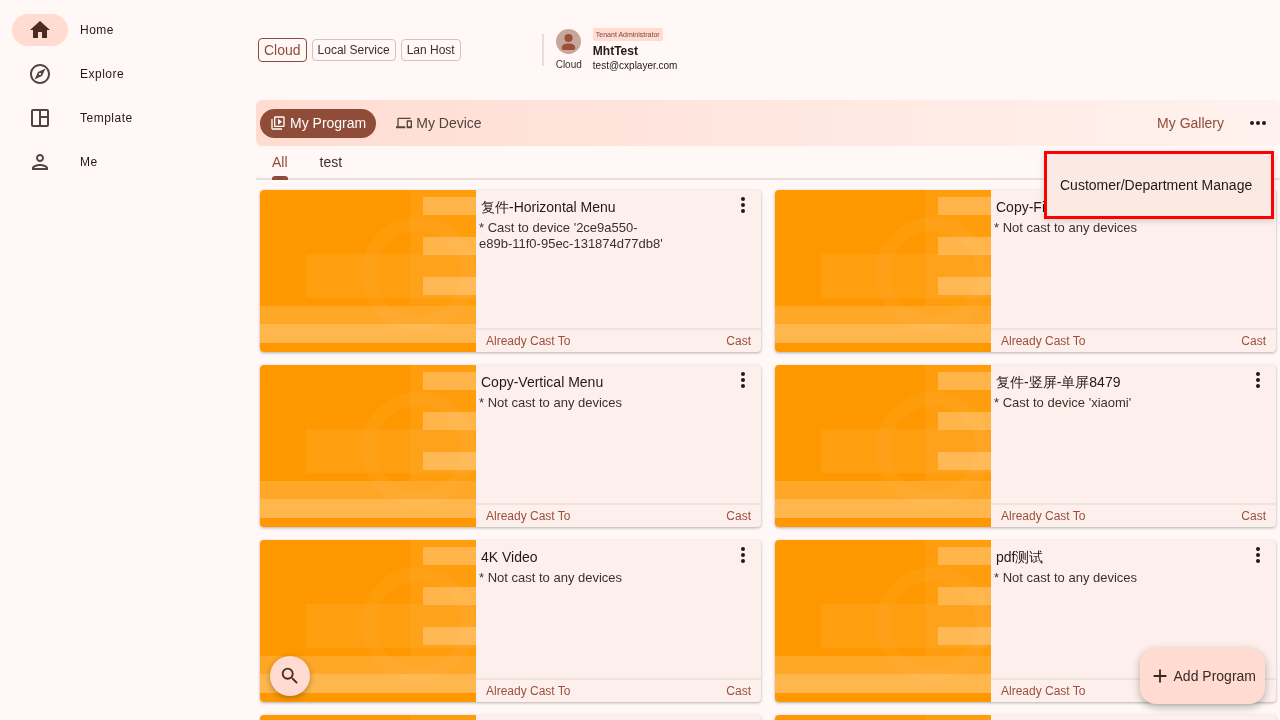 The height and width of the screenshot is (720, 1280). Describe the element at coordinates (615, 51) in the screenshot. I see `user-name: MhtTest` at that location.